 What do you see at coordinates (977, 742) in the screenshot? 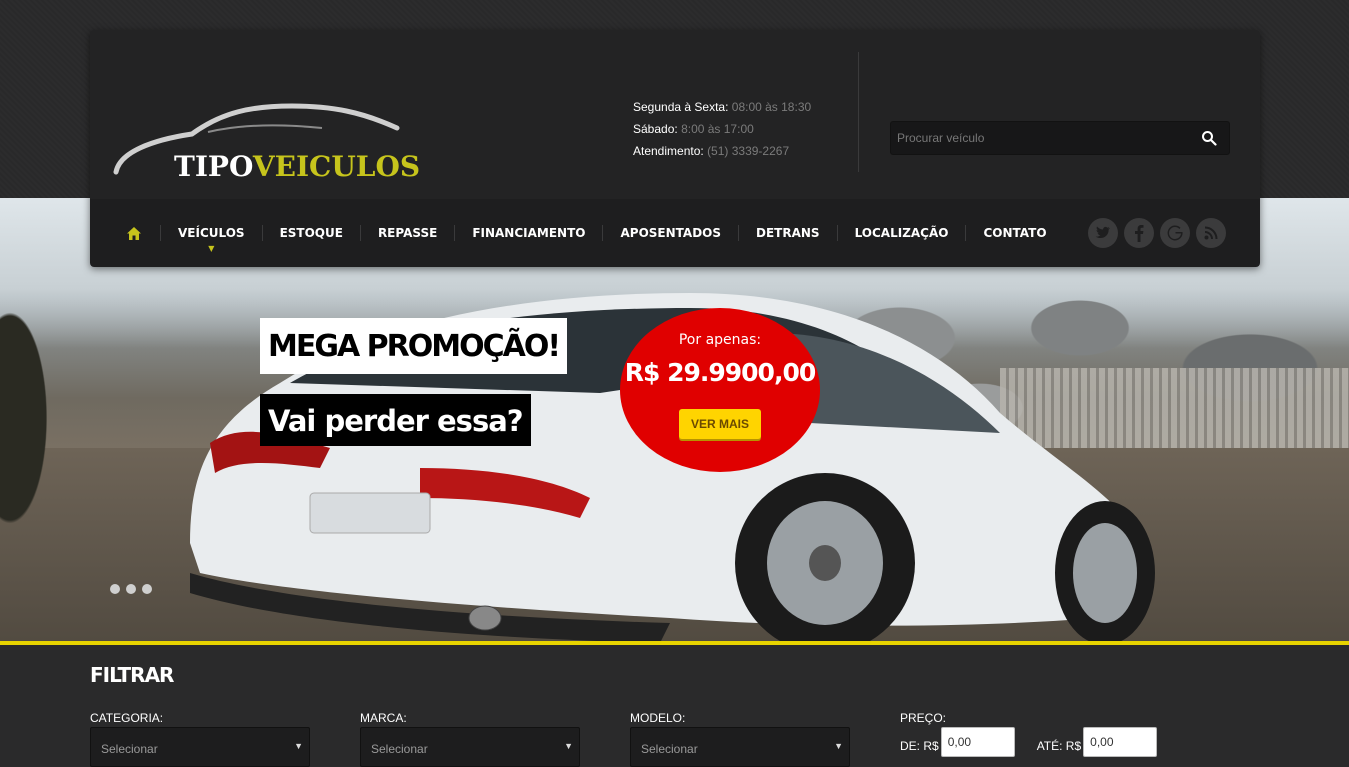
I see `price-from-input: 0,00` at bounding box center [977, 742].